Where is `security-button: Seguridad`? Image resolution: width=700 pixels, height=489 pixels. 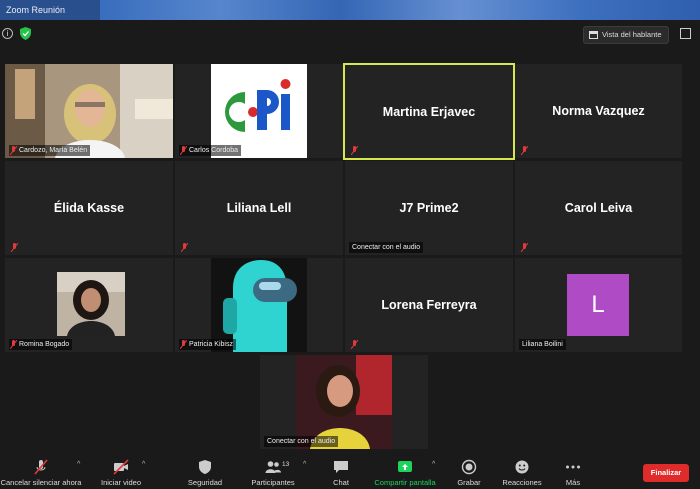 security-button: Seguridad is located at coordinates (205, 472).